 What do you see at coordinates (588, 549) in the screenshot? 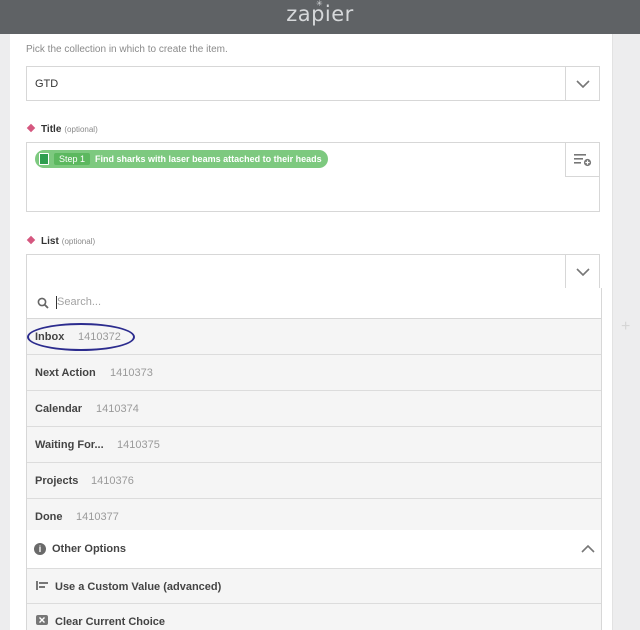
I see `chevron-up-icon` at bounding box center [588, 549].